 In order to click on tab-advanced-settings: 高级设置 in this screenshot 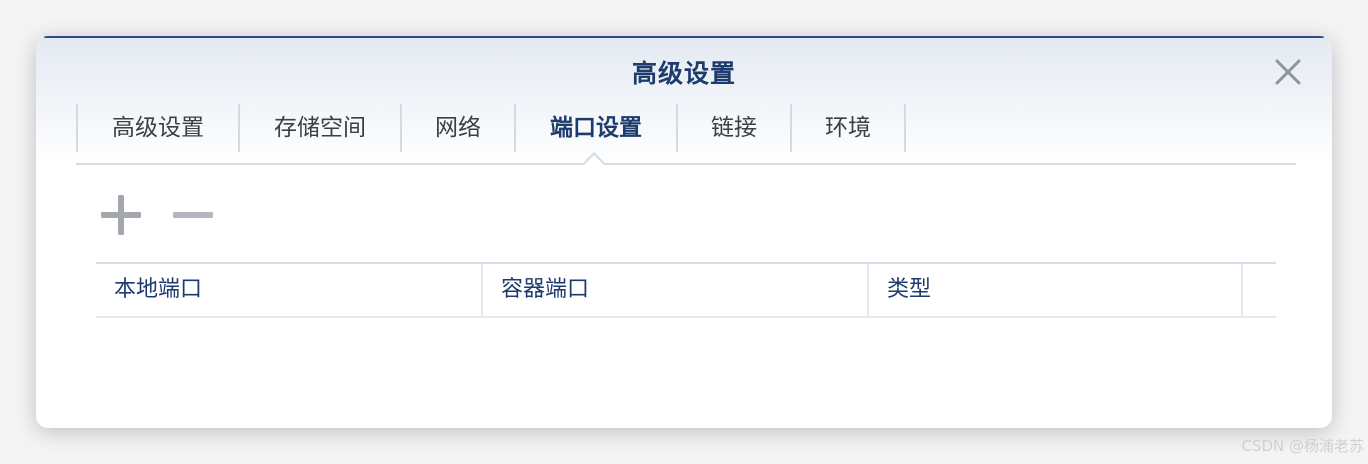, I will do `click(157, 128)`.